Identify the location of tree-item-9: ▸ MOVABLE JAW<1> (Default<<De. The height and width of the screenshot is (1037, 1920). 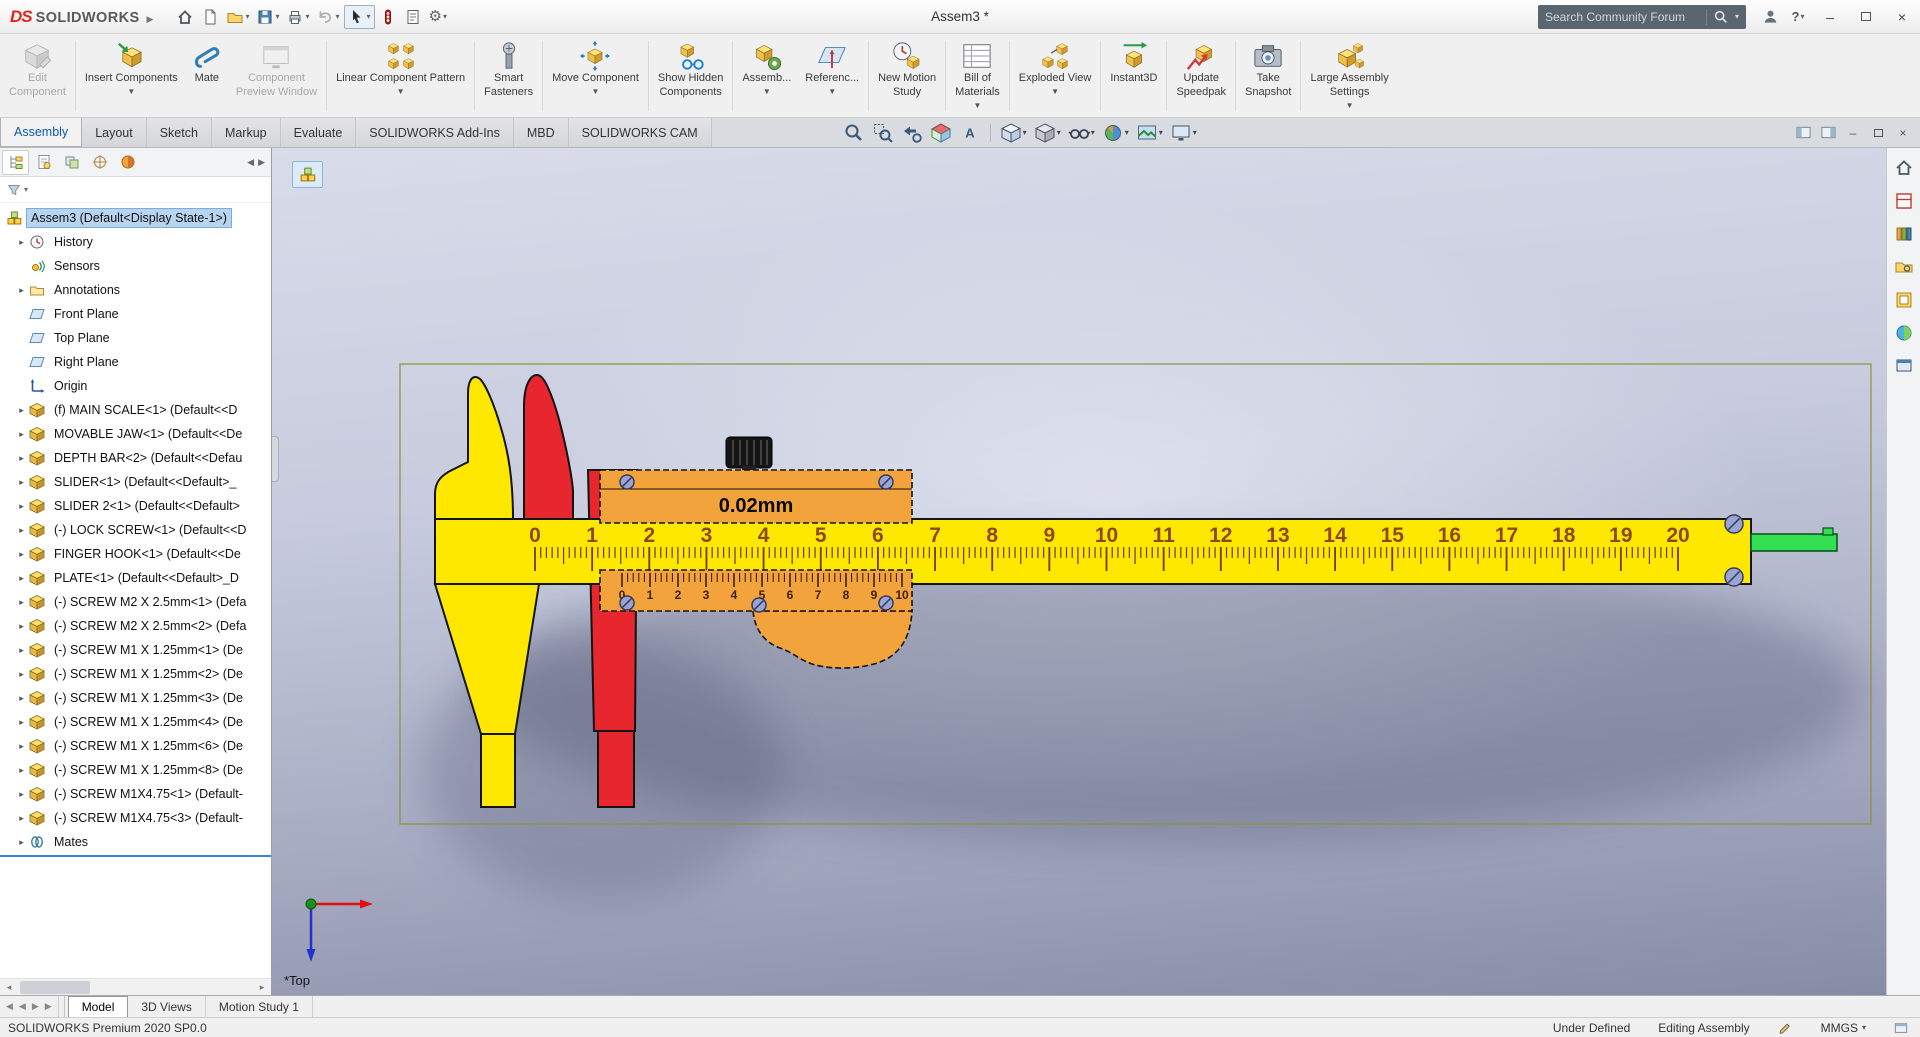
(135, 434).